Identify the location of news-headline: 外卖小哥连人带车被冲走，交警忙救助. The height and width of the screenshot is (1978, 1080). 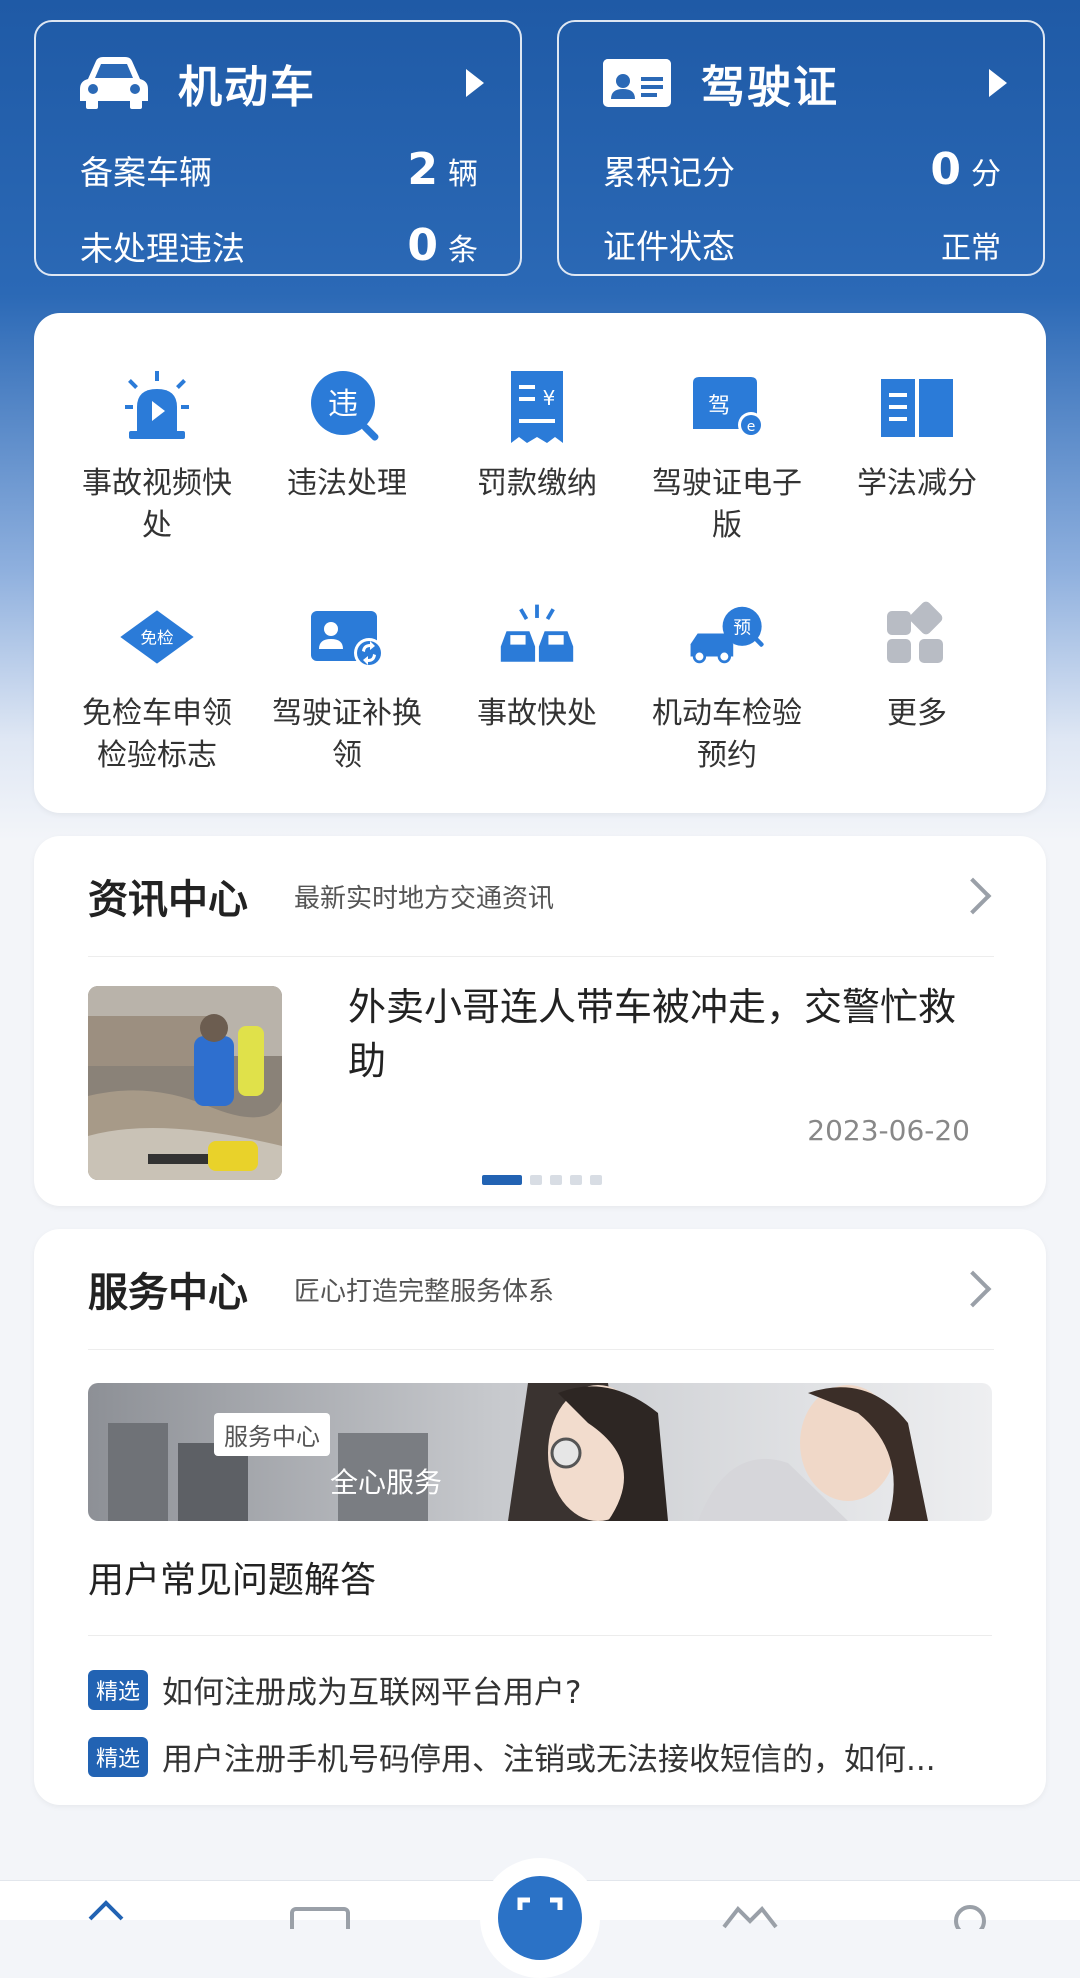
(661, 1034).